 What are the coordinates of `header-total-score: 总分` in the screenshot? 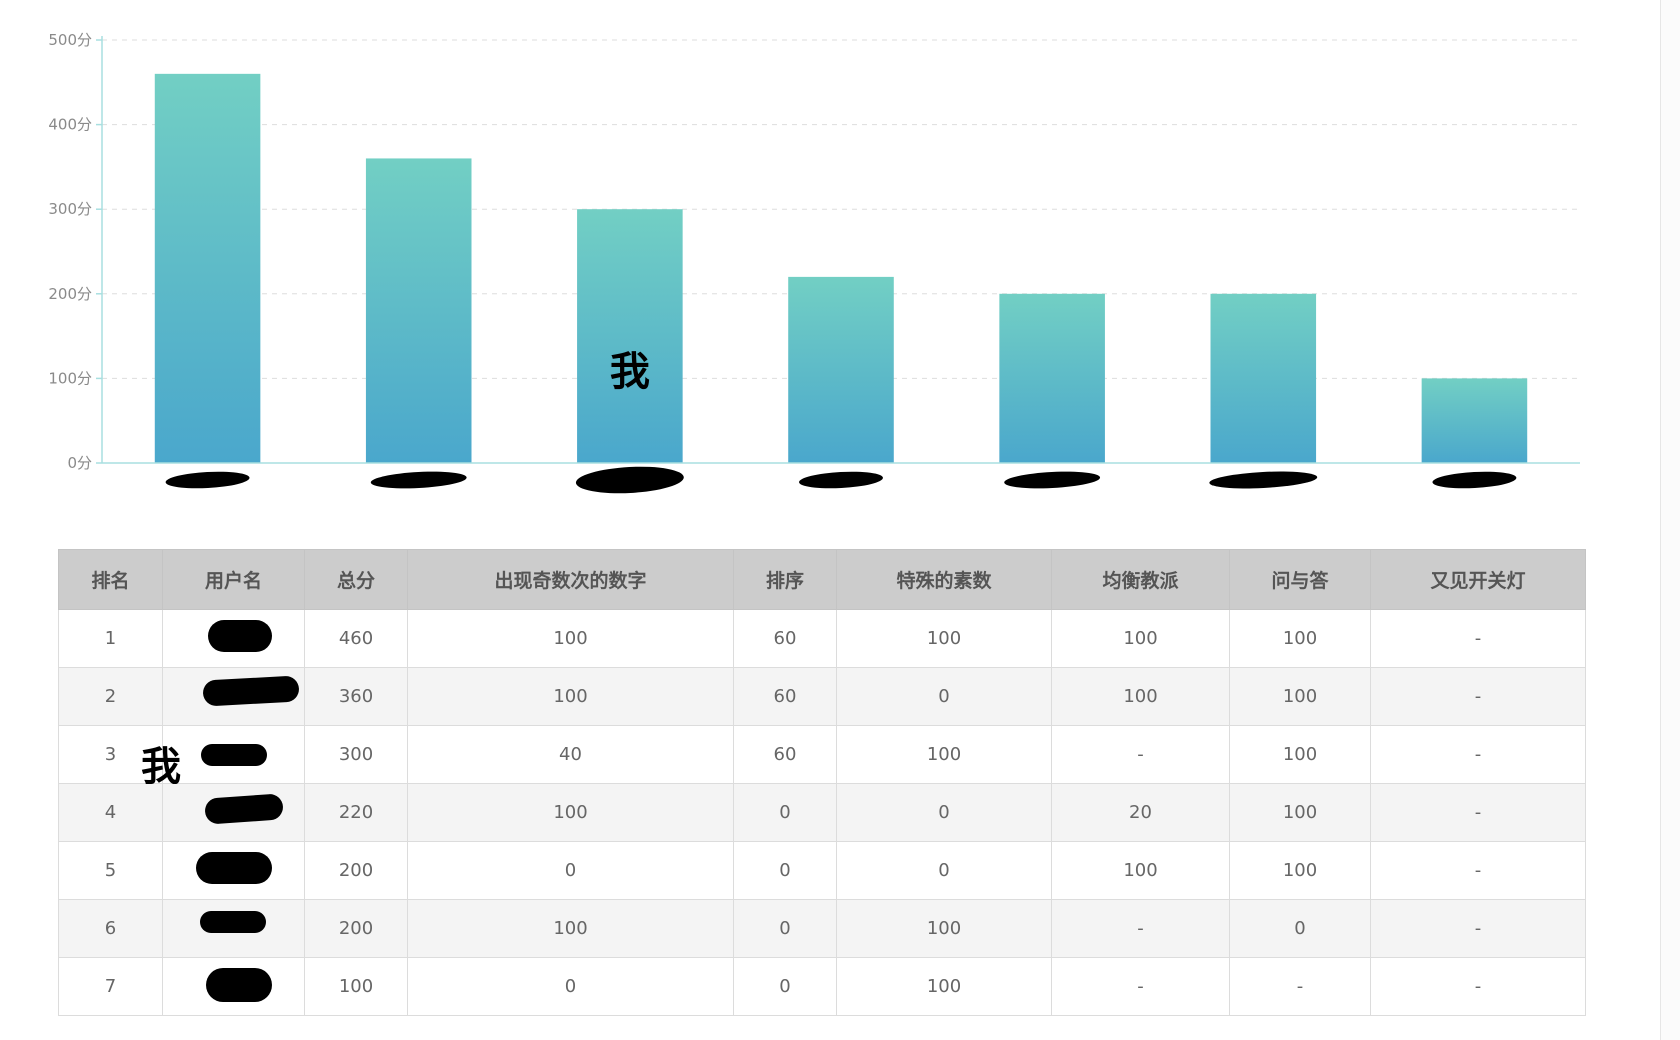 It's located at (356, 579).